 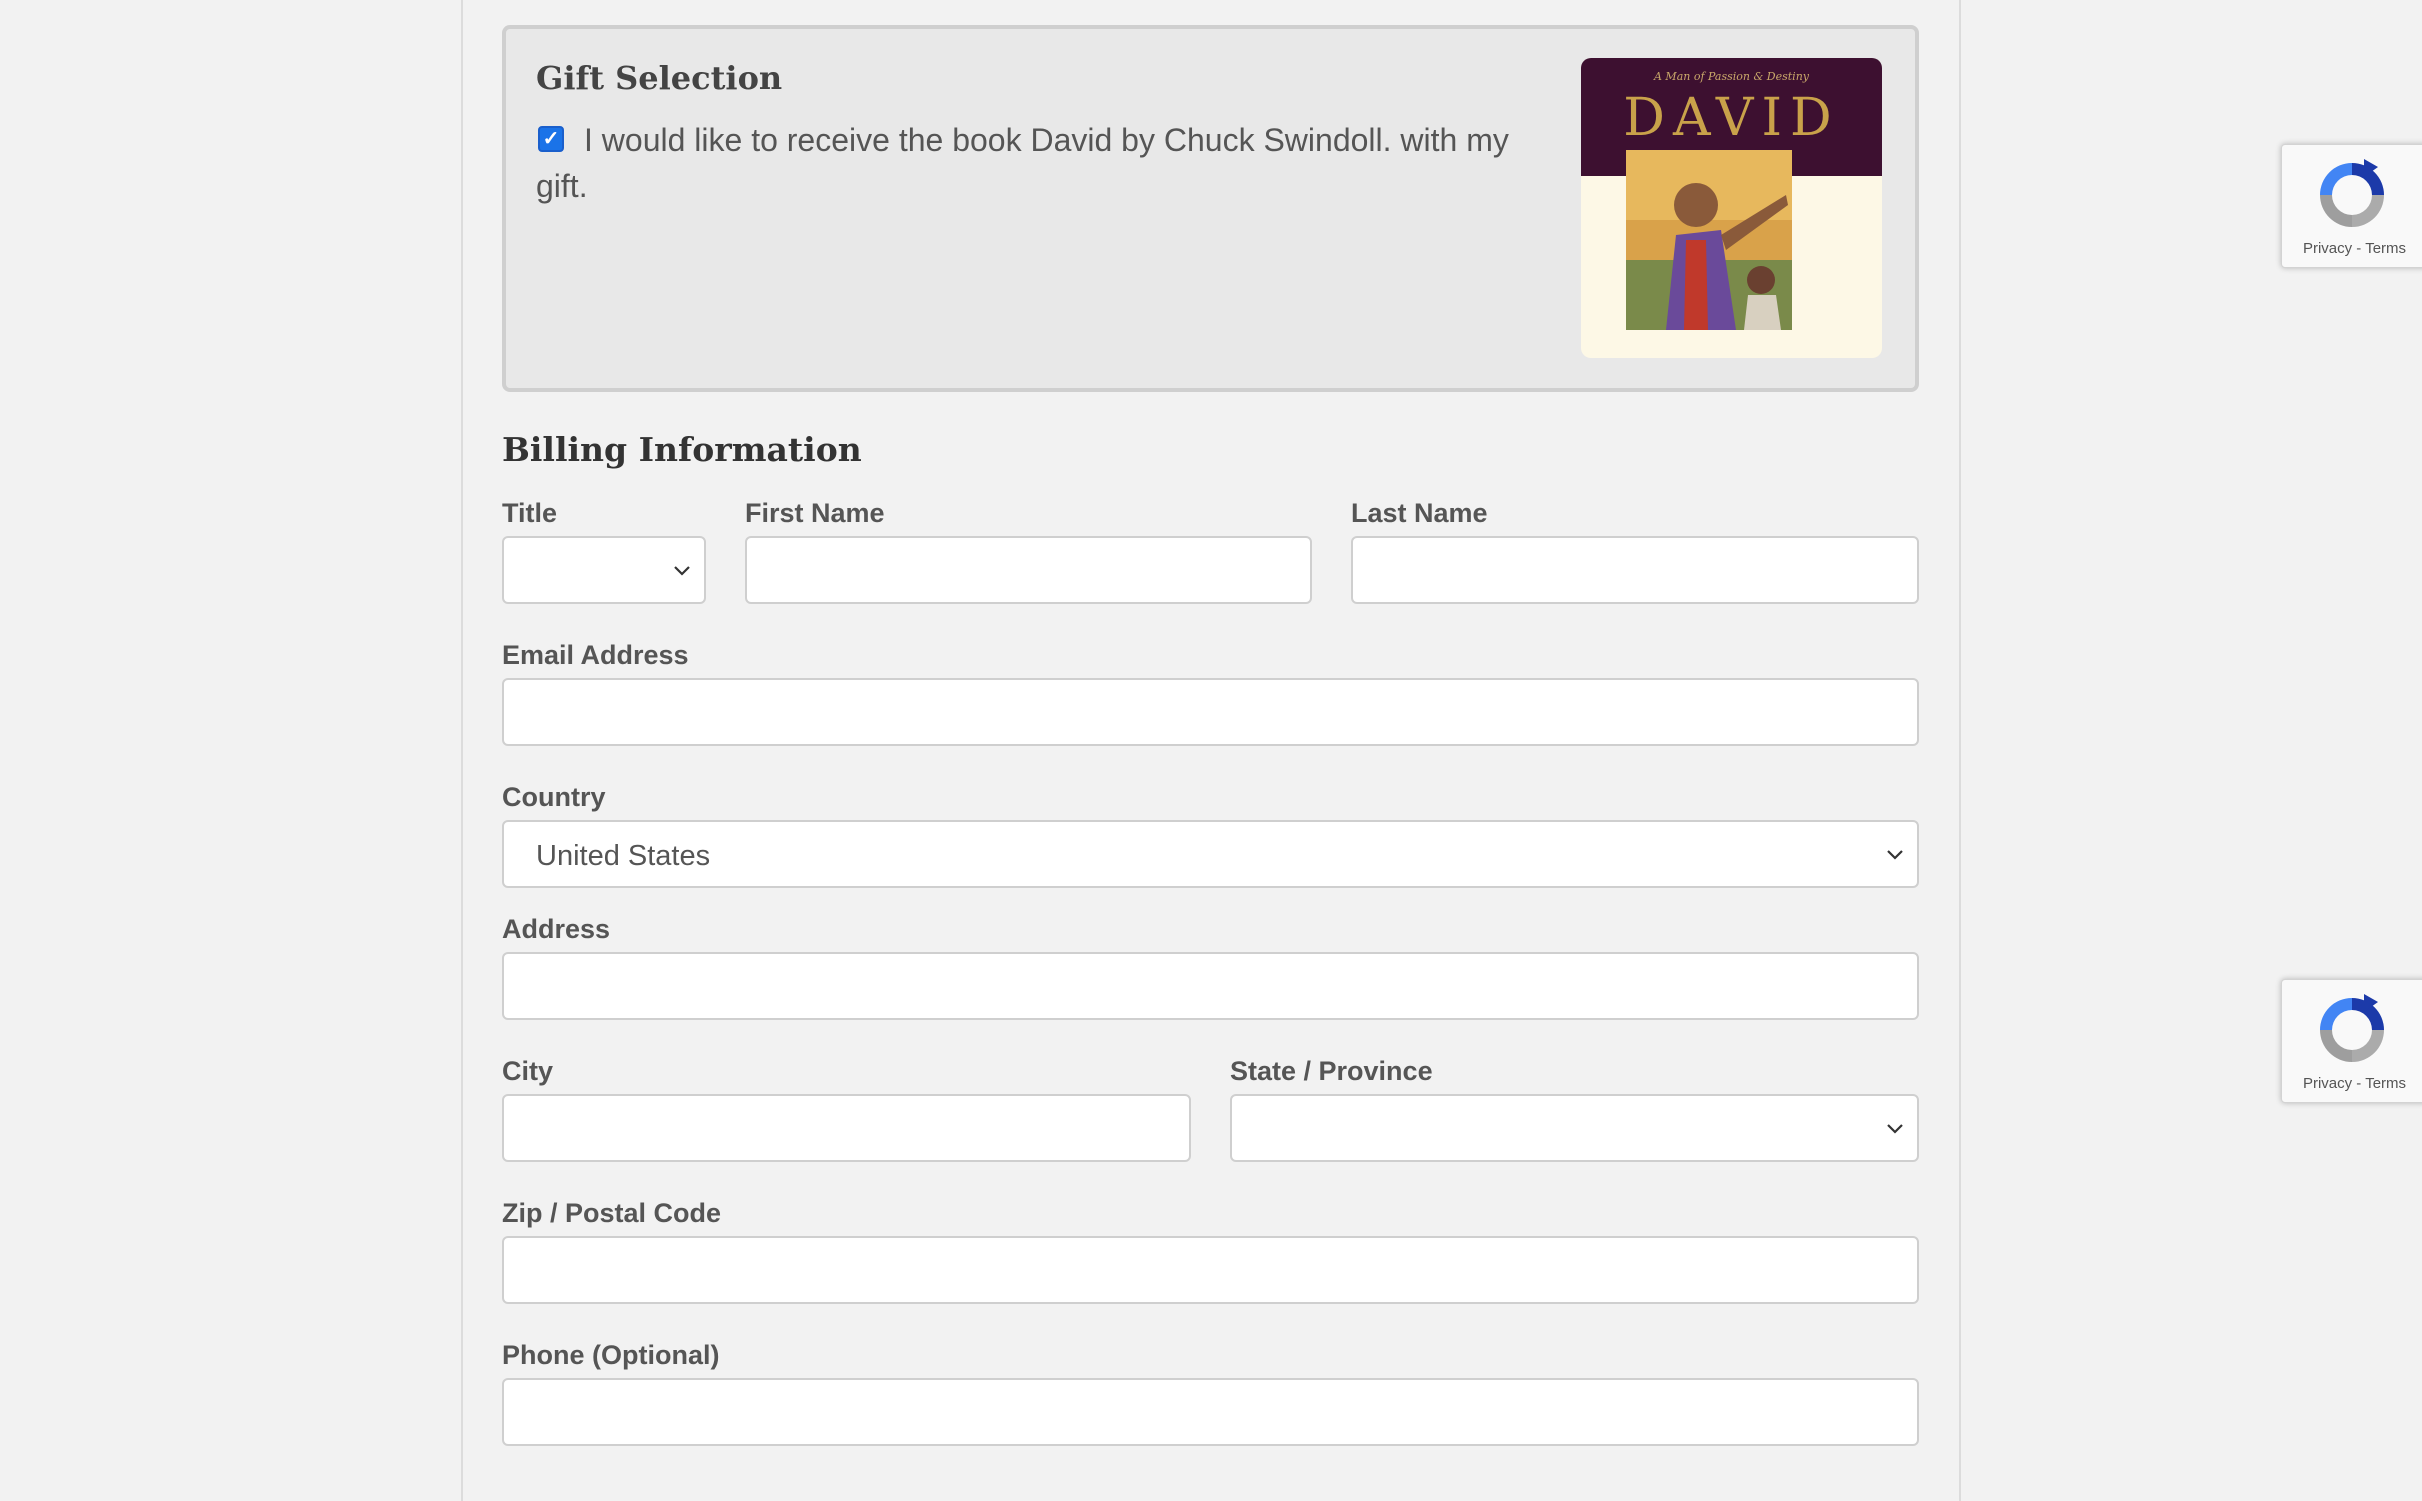 What do you see at coordinates (846, 1128) in the screenshot?
I see `city-input` at bounding box center [846, 1128].